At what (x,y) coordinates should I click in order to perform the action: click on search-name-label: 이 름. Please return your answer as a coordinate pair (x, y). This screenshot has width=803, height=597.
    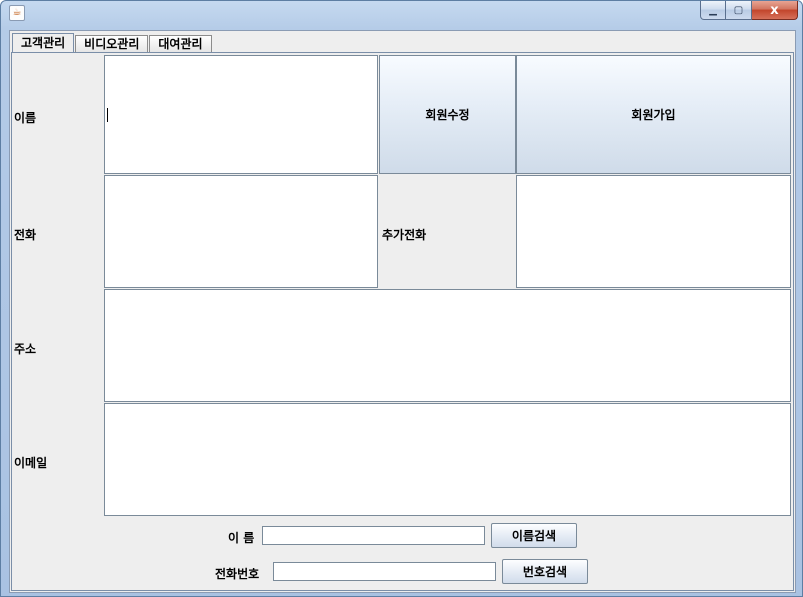
    Looking at the image, I should click on (241, 538).